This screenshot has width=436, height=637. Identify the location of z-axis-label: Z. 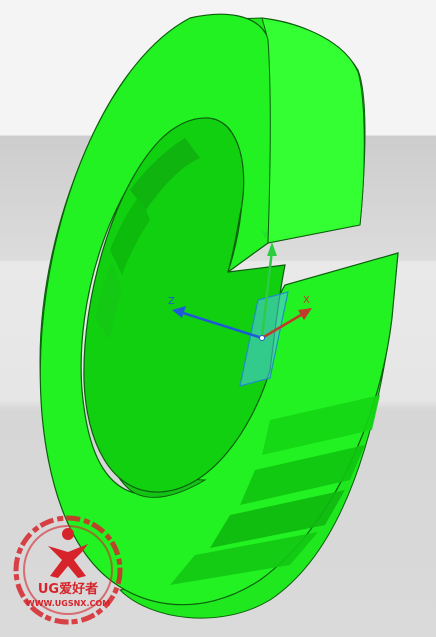
(171, 301).